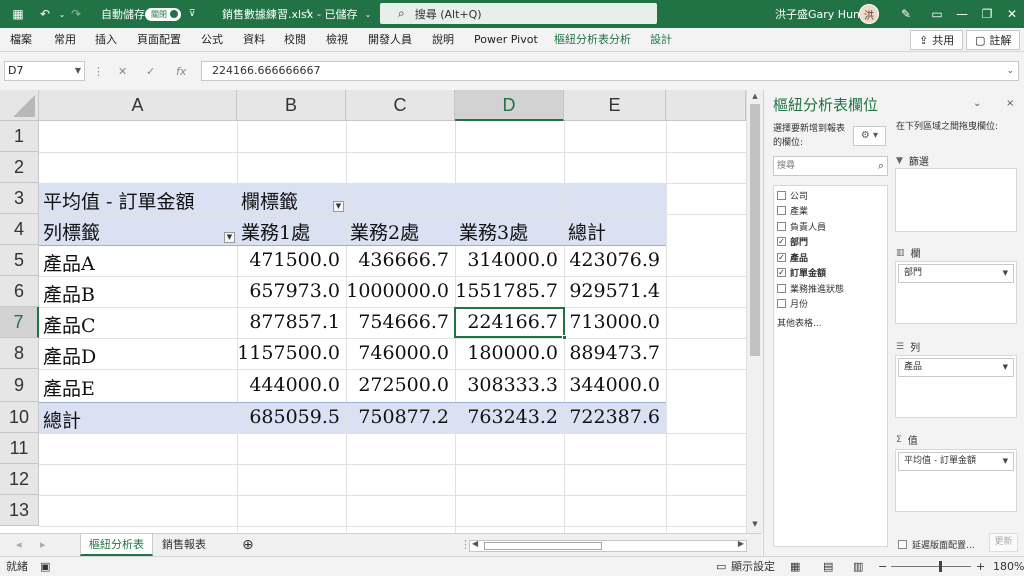  I want to click on data-cell: 314000.0, so click(506, 260).